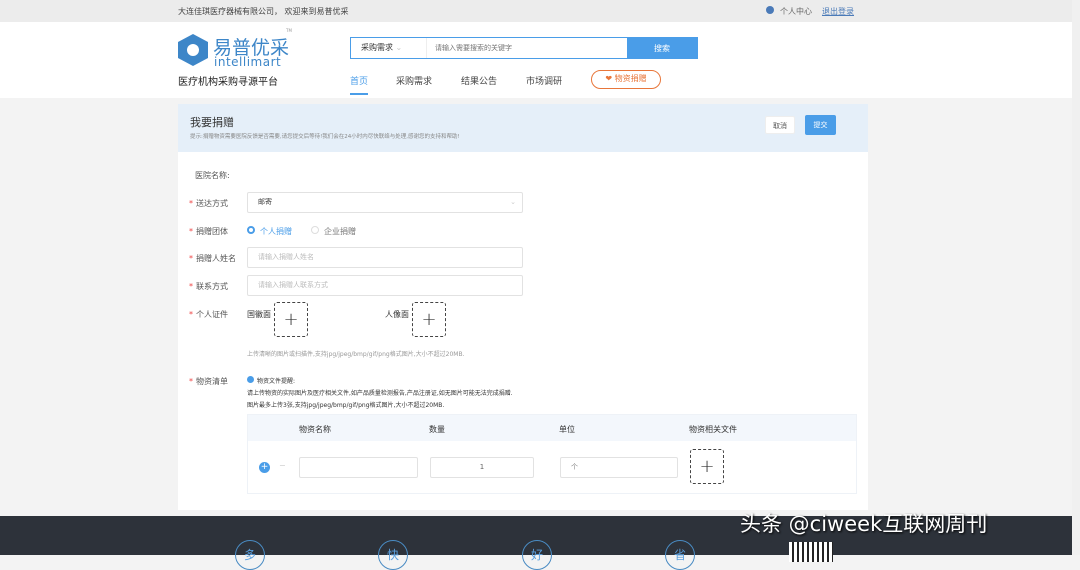  Describe the element at coordinates (340, 231) in the screenshot. I see `radio-company-label: 企业捐赠` at that location.